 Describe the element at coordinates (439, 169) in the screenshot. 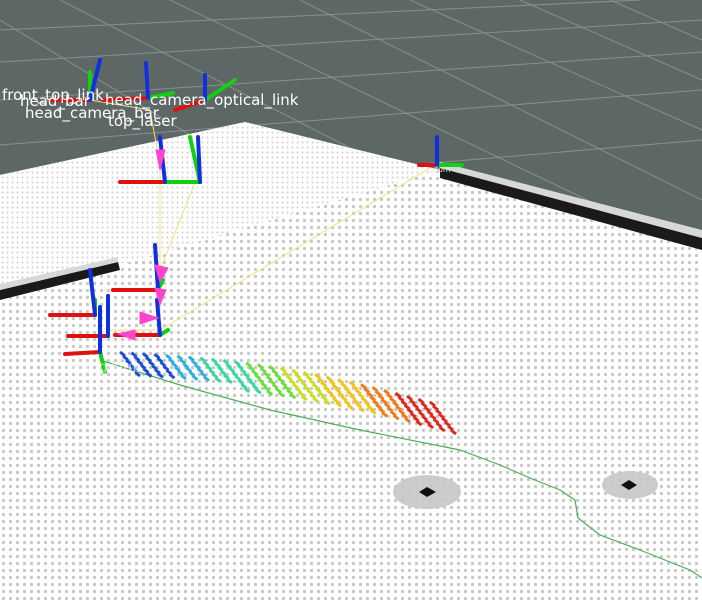

I see `label-small-marker: odom` at that location.